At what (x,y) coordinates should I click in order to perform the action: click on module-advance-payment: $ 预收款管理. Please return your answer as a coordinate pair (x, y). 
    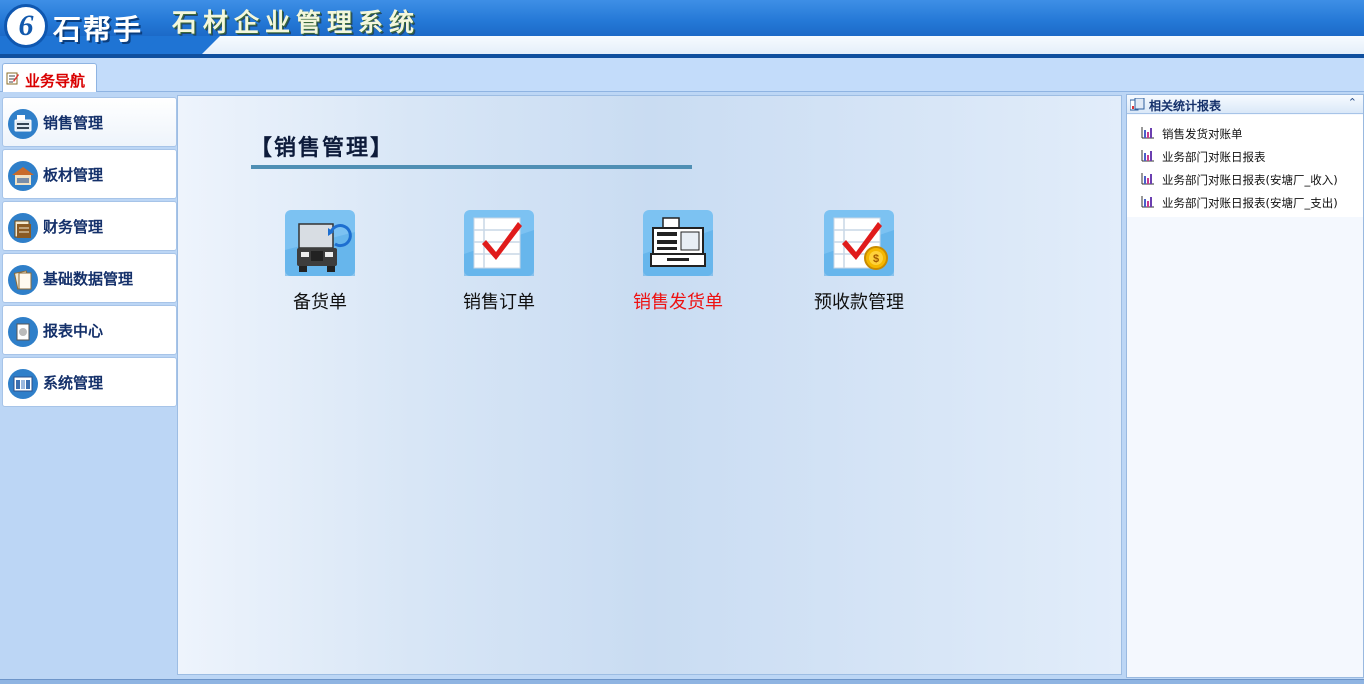
    Looking at the image, I should click on (859, 265).